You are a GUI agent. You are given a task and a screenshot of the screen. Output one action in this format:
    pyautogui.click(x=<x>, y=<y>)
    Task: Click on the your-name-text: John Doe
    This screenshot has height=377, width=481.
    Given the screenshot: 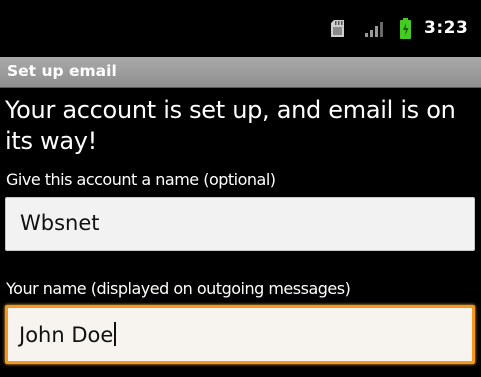 What is the action you would take?
    pyautogui.click(x=66, y=335)
    